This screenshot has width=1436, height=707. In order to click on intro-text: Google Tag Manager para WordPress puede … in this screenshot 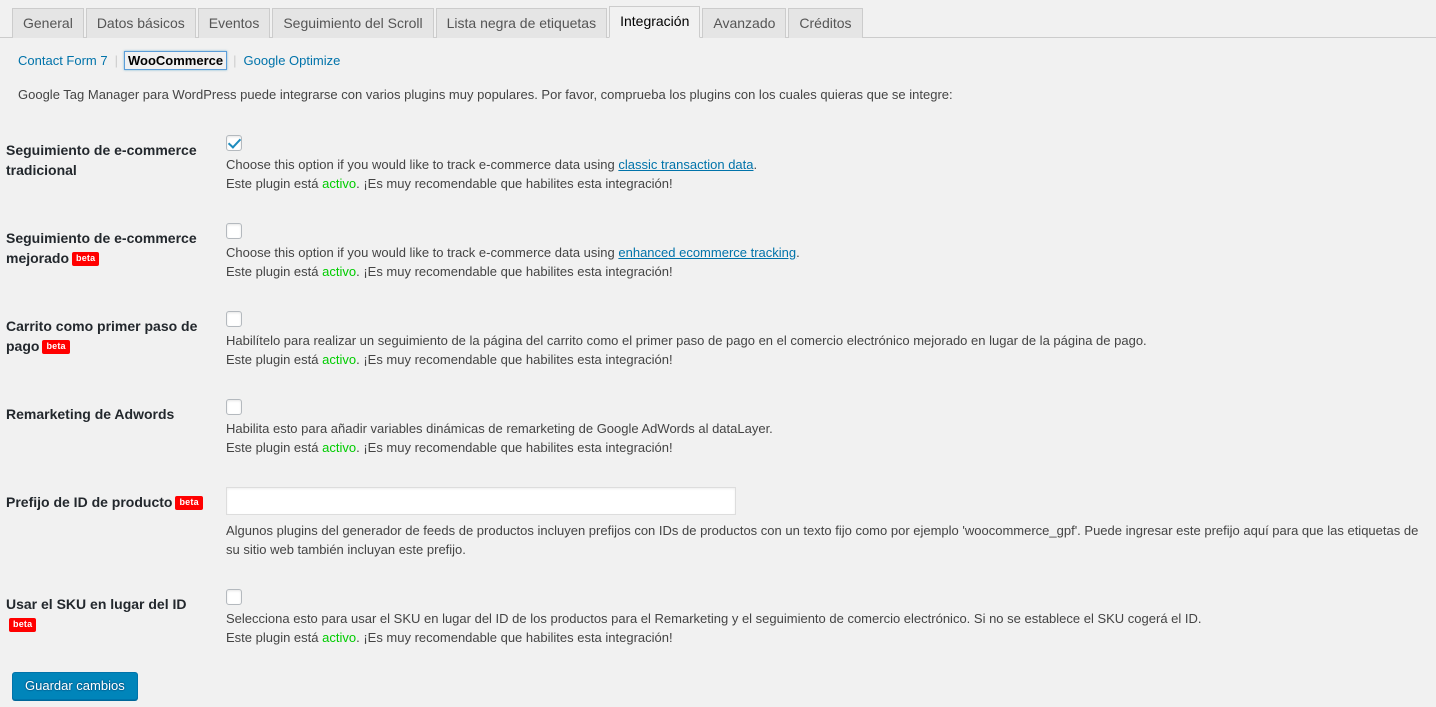, I will do `click(485, 94)`.